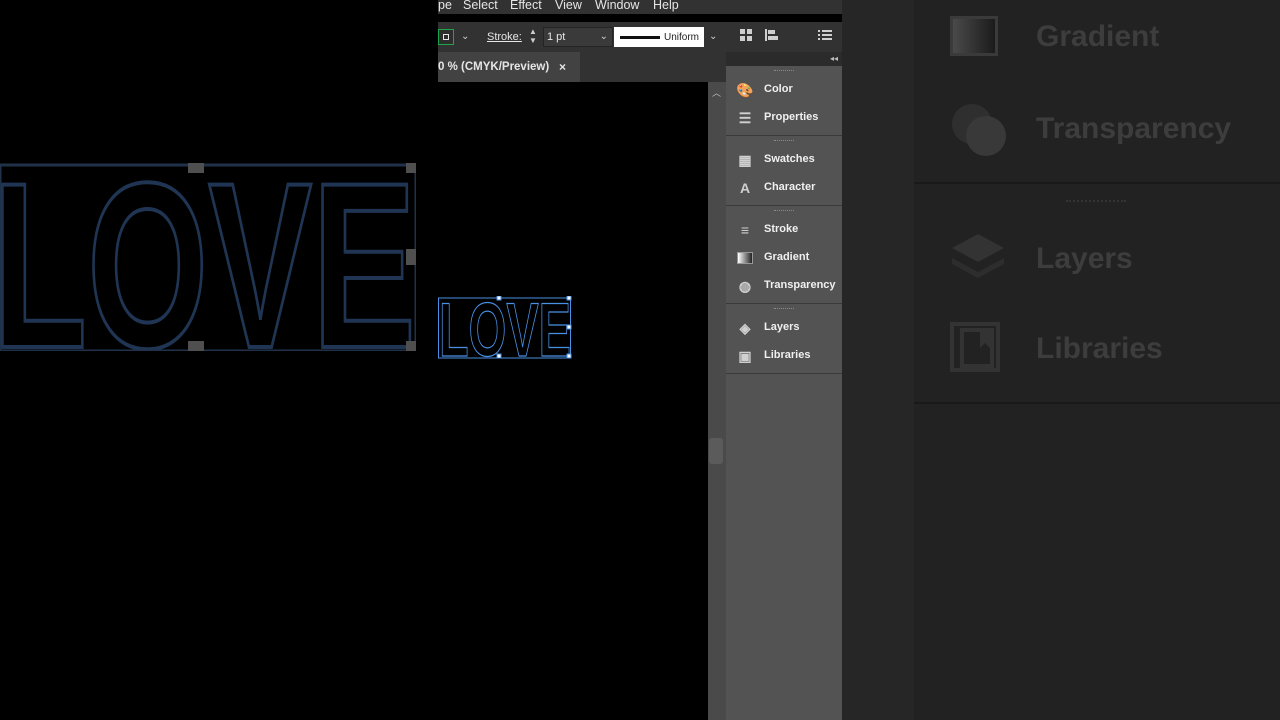  I want to click on panel-color: 🎨 Color, so click(784, 90).